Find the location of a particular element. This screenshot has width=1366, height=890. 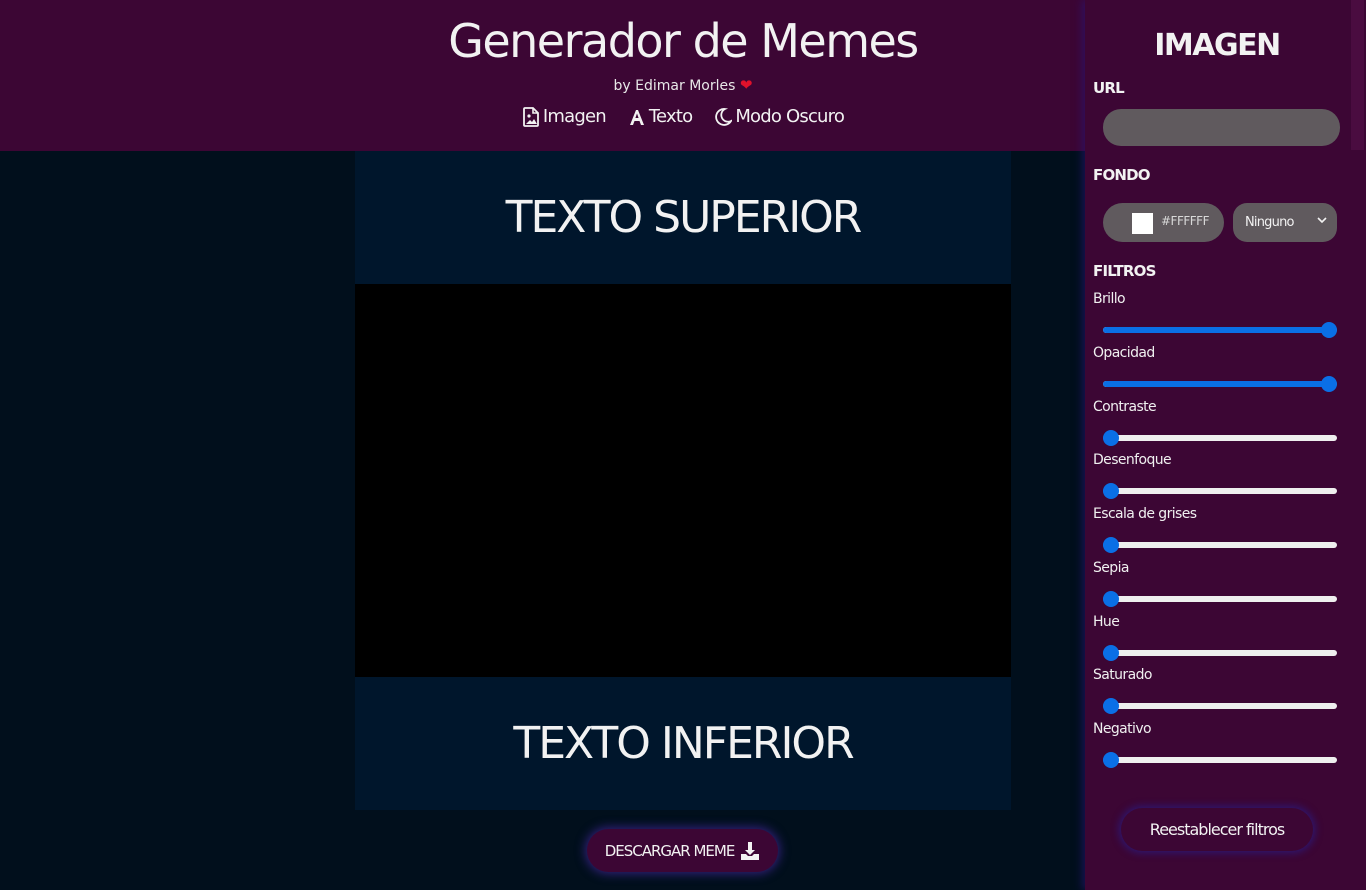

download-icon is located at coordinates (750, 850).